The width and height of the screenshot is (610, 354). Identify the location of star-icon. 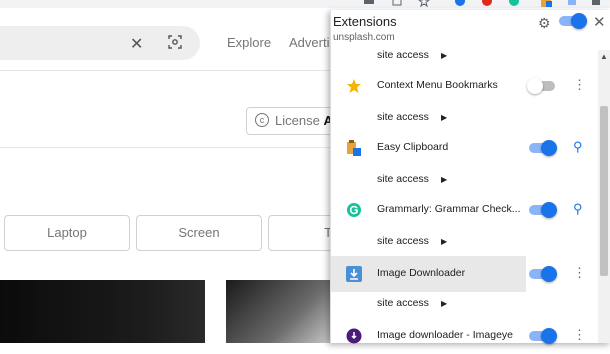
(354, 86).